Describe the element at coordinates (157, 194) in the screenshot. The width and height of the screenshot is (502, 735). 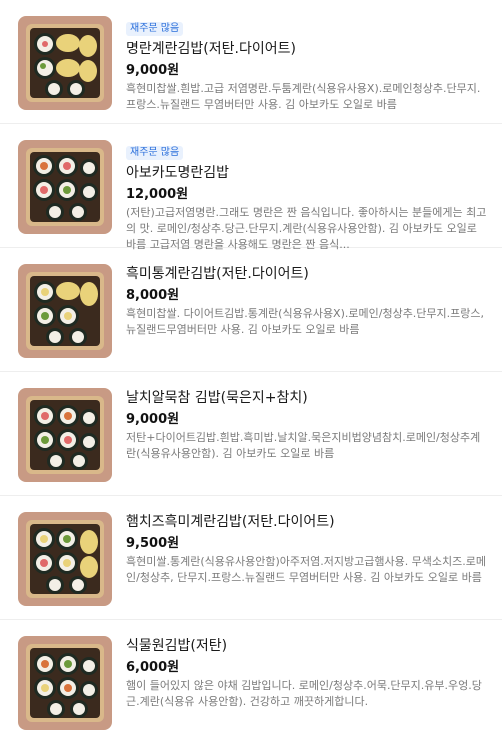
I see `menu-item-price: 12,000원` at that location.